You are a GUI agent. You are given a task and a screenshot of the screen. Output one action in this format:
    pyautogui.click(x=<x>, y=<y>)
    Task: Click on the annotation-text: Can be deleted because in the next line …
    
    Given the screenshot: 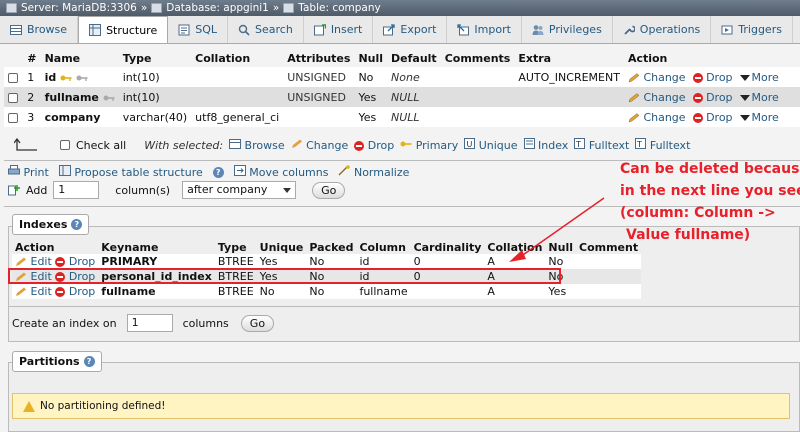 What is the action you would take?
    pyautogui.click(x=710, y=202)
    